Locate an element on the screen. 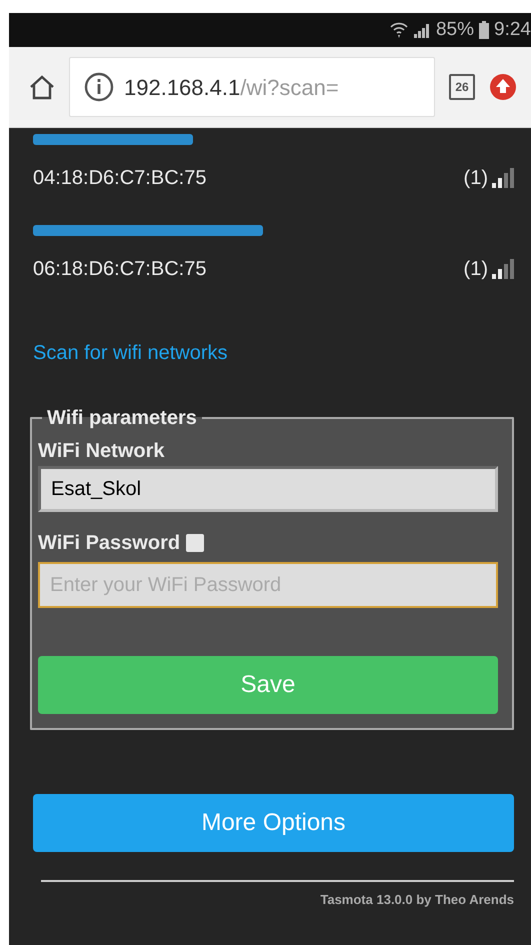  scan-link: Scan for wifi networks is located at coordinates (130, 353).